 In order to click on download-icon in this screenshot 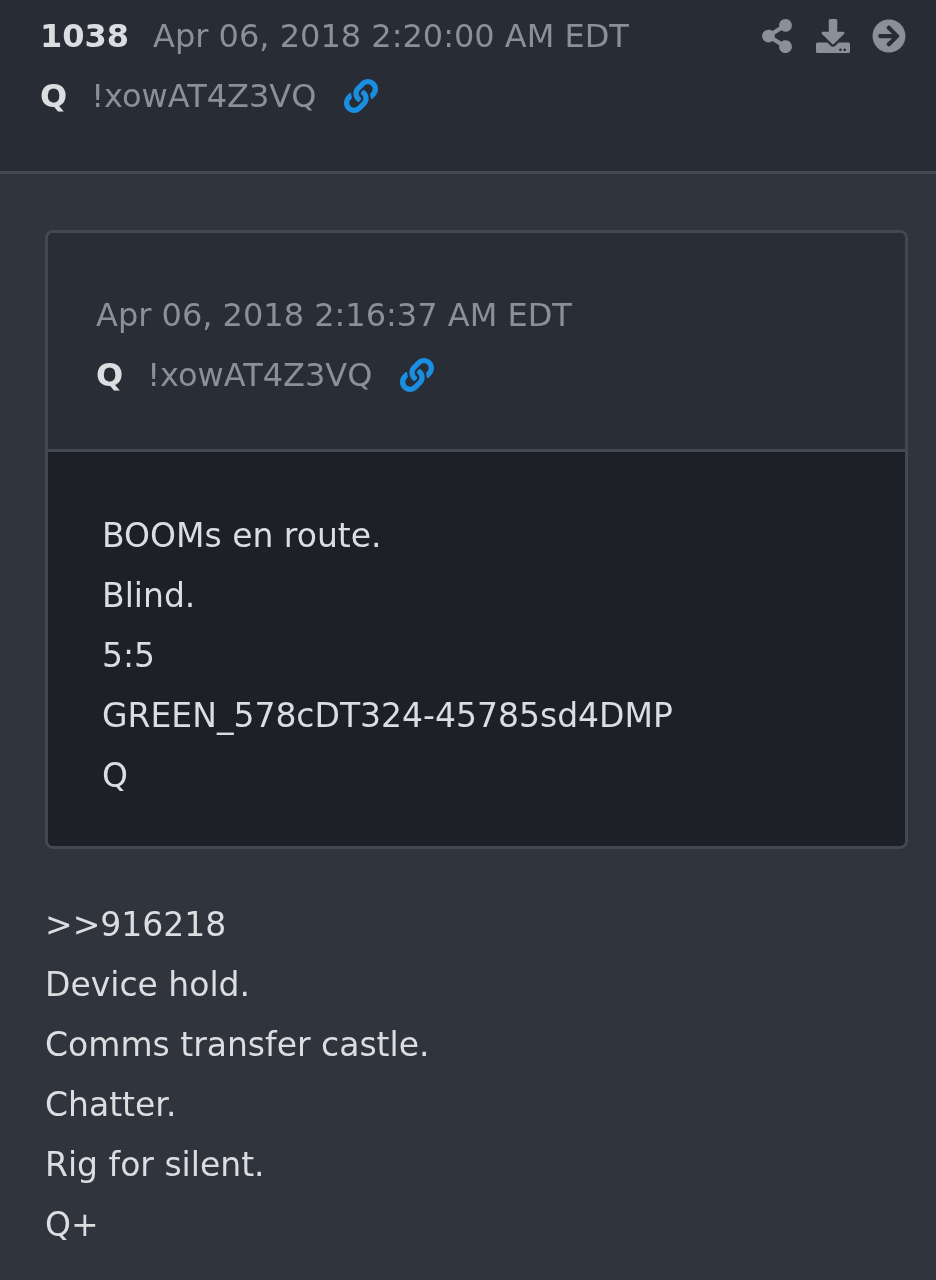, I will do `click(833, 36)`.